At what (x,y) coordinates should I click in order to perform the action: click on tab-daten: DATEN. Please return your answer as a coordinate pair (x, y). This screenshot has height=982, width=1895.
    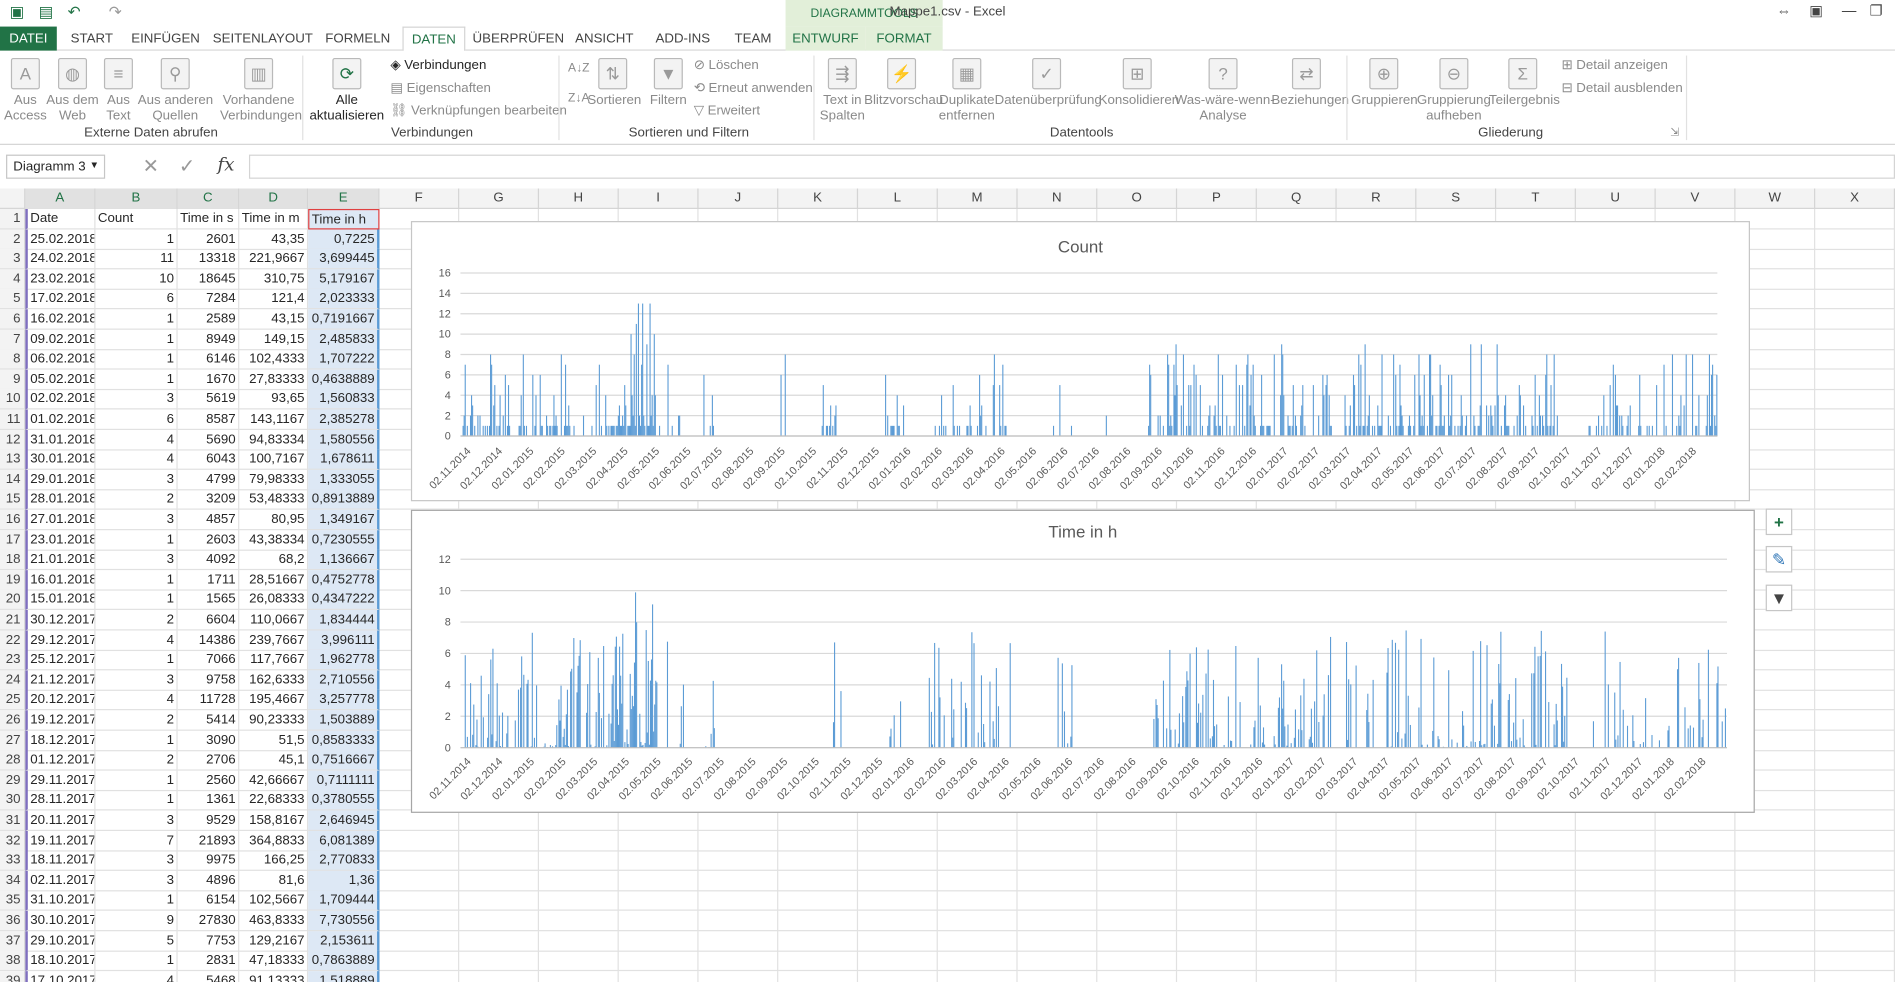
    Looking at the image, I should click on (434, 39).